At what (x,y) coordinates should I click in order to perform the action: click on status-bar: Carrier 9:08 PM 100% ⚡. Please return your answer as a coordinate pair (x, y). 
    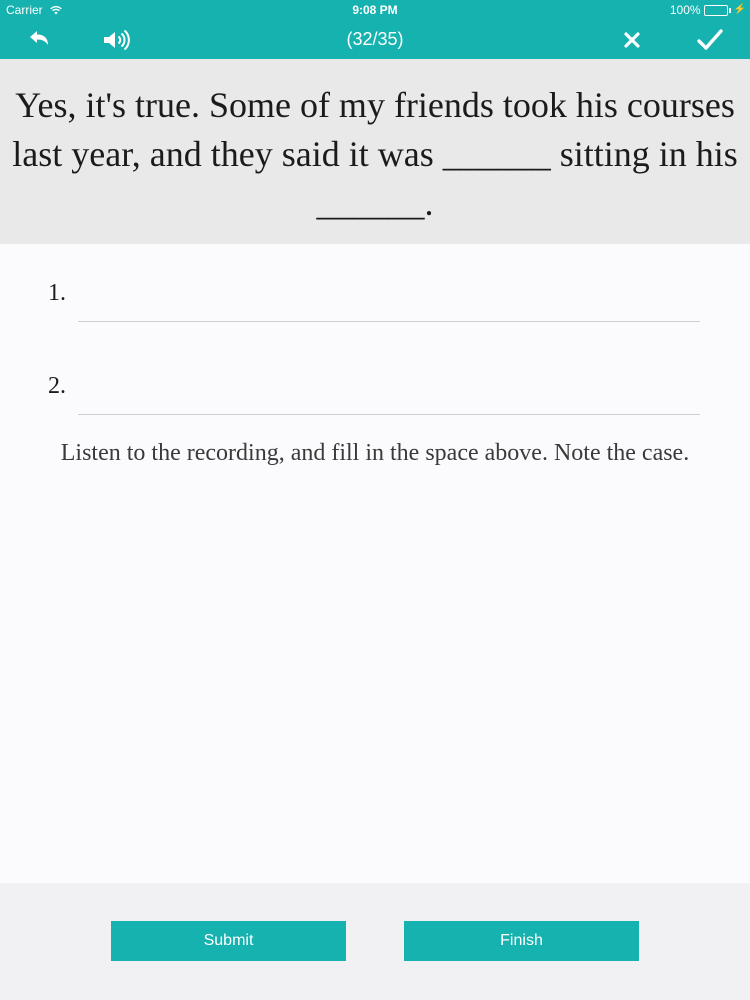
    Looking at the image, I should click on (375, 10).